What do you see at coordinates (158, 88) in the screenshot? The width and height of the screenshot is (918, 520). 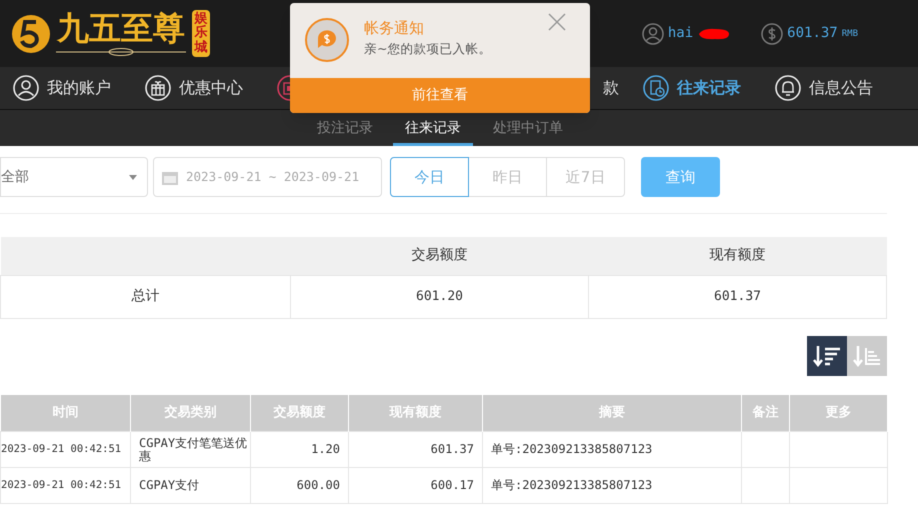 I see `gift-icon` at bounding box center [158, 88].